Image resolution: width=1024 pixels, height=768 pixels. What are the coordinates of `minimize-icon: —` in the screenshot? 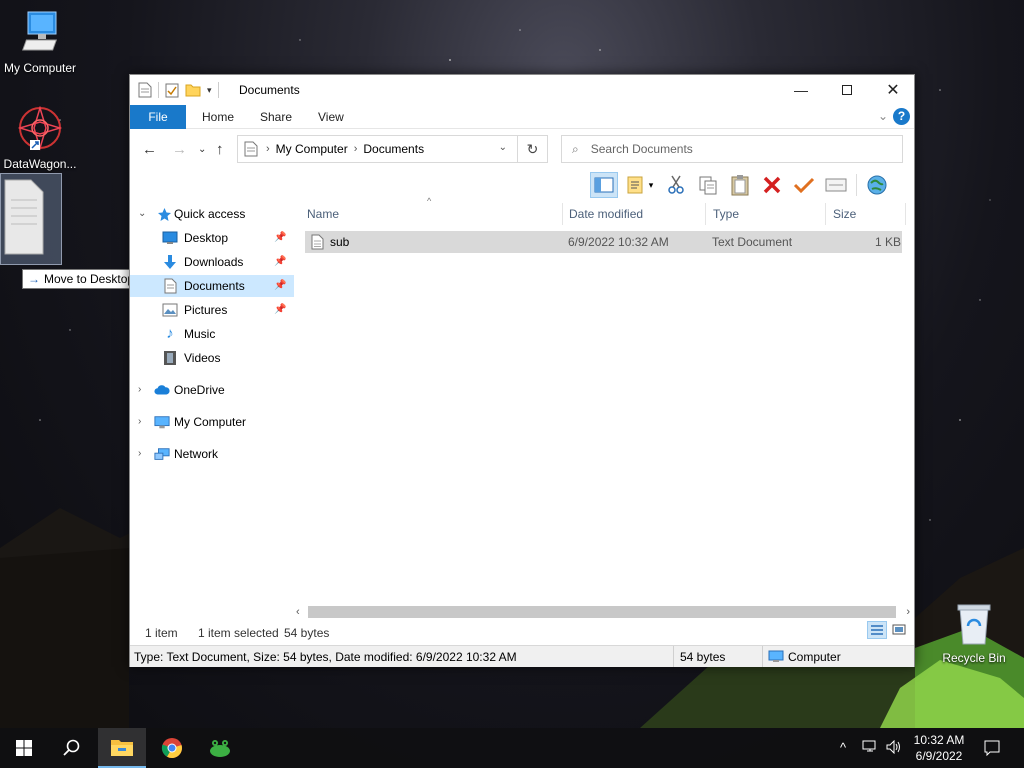 It's located at (801, 90).